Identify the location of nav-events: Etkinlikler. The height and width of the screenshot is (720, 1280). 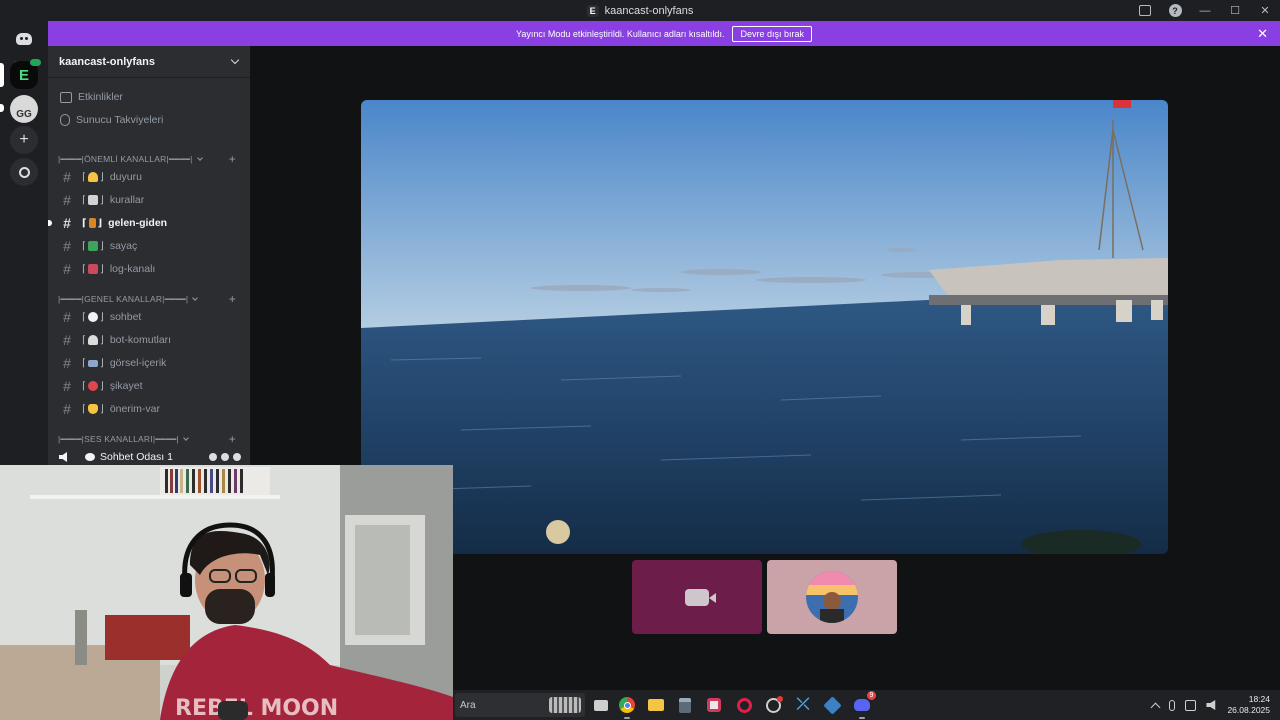
(149, 97).